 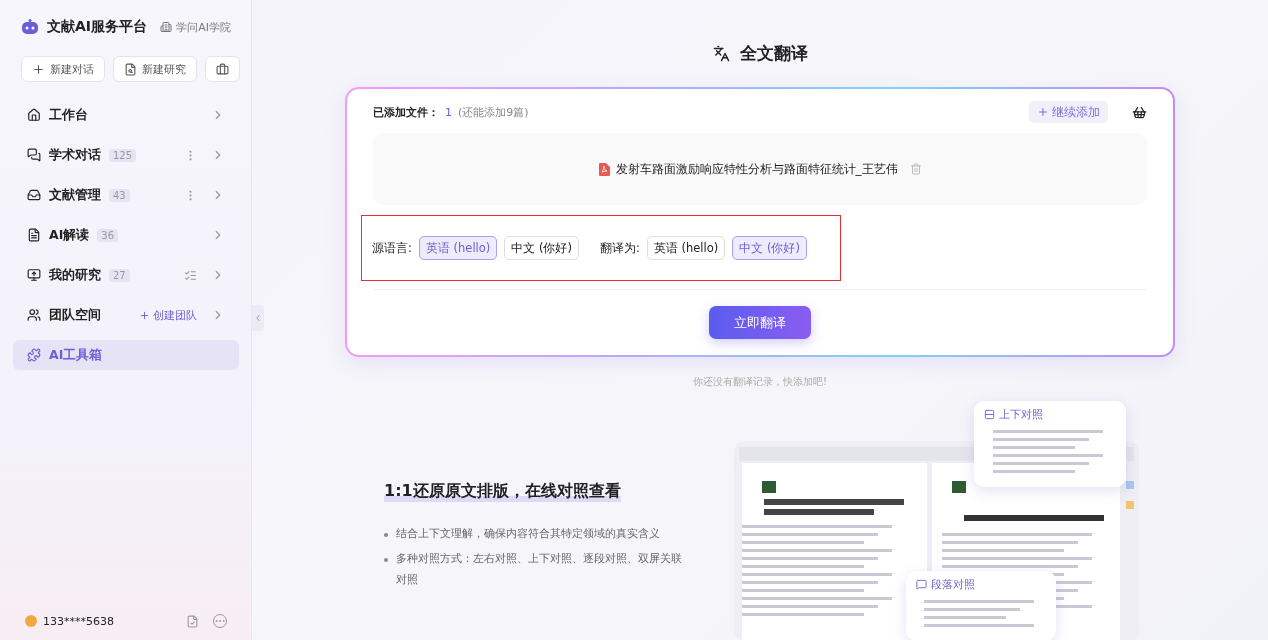 What do you see at coordinates (76, 355) in the screenshot?
I see `nav-label: AI工具箱` at bounding box center [76, 355].